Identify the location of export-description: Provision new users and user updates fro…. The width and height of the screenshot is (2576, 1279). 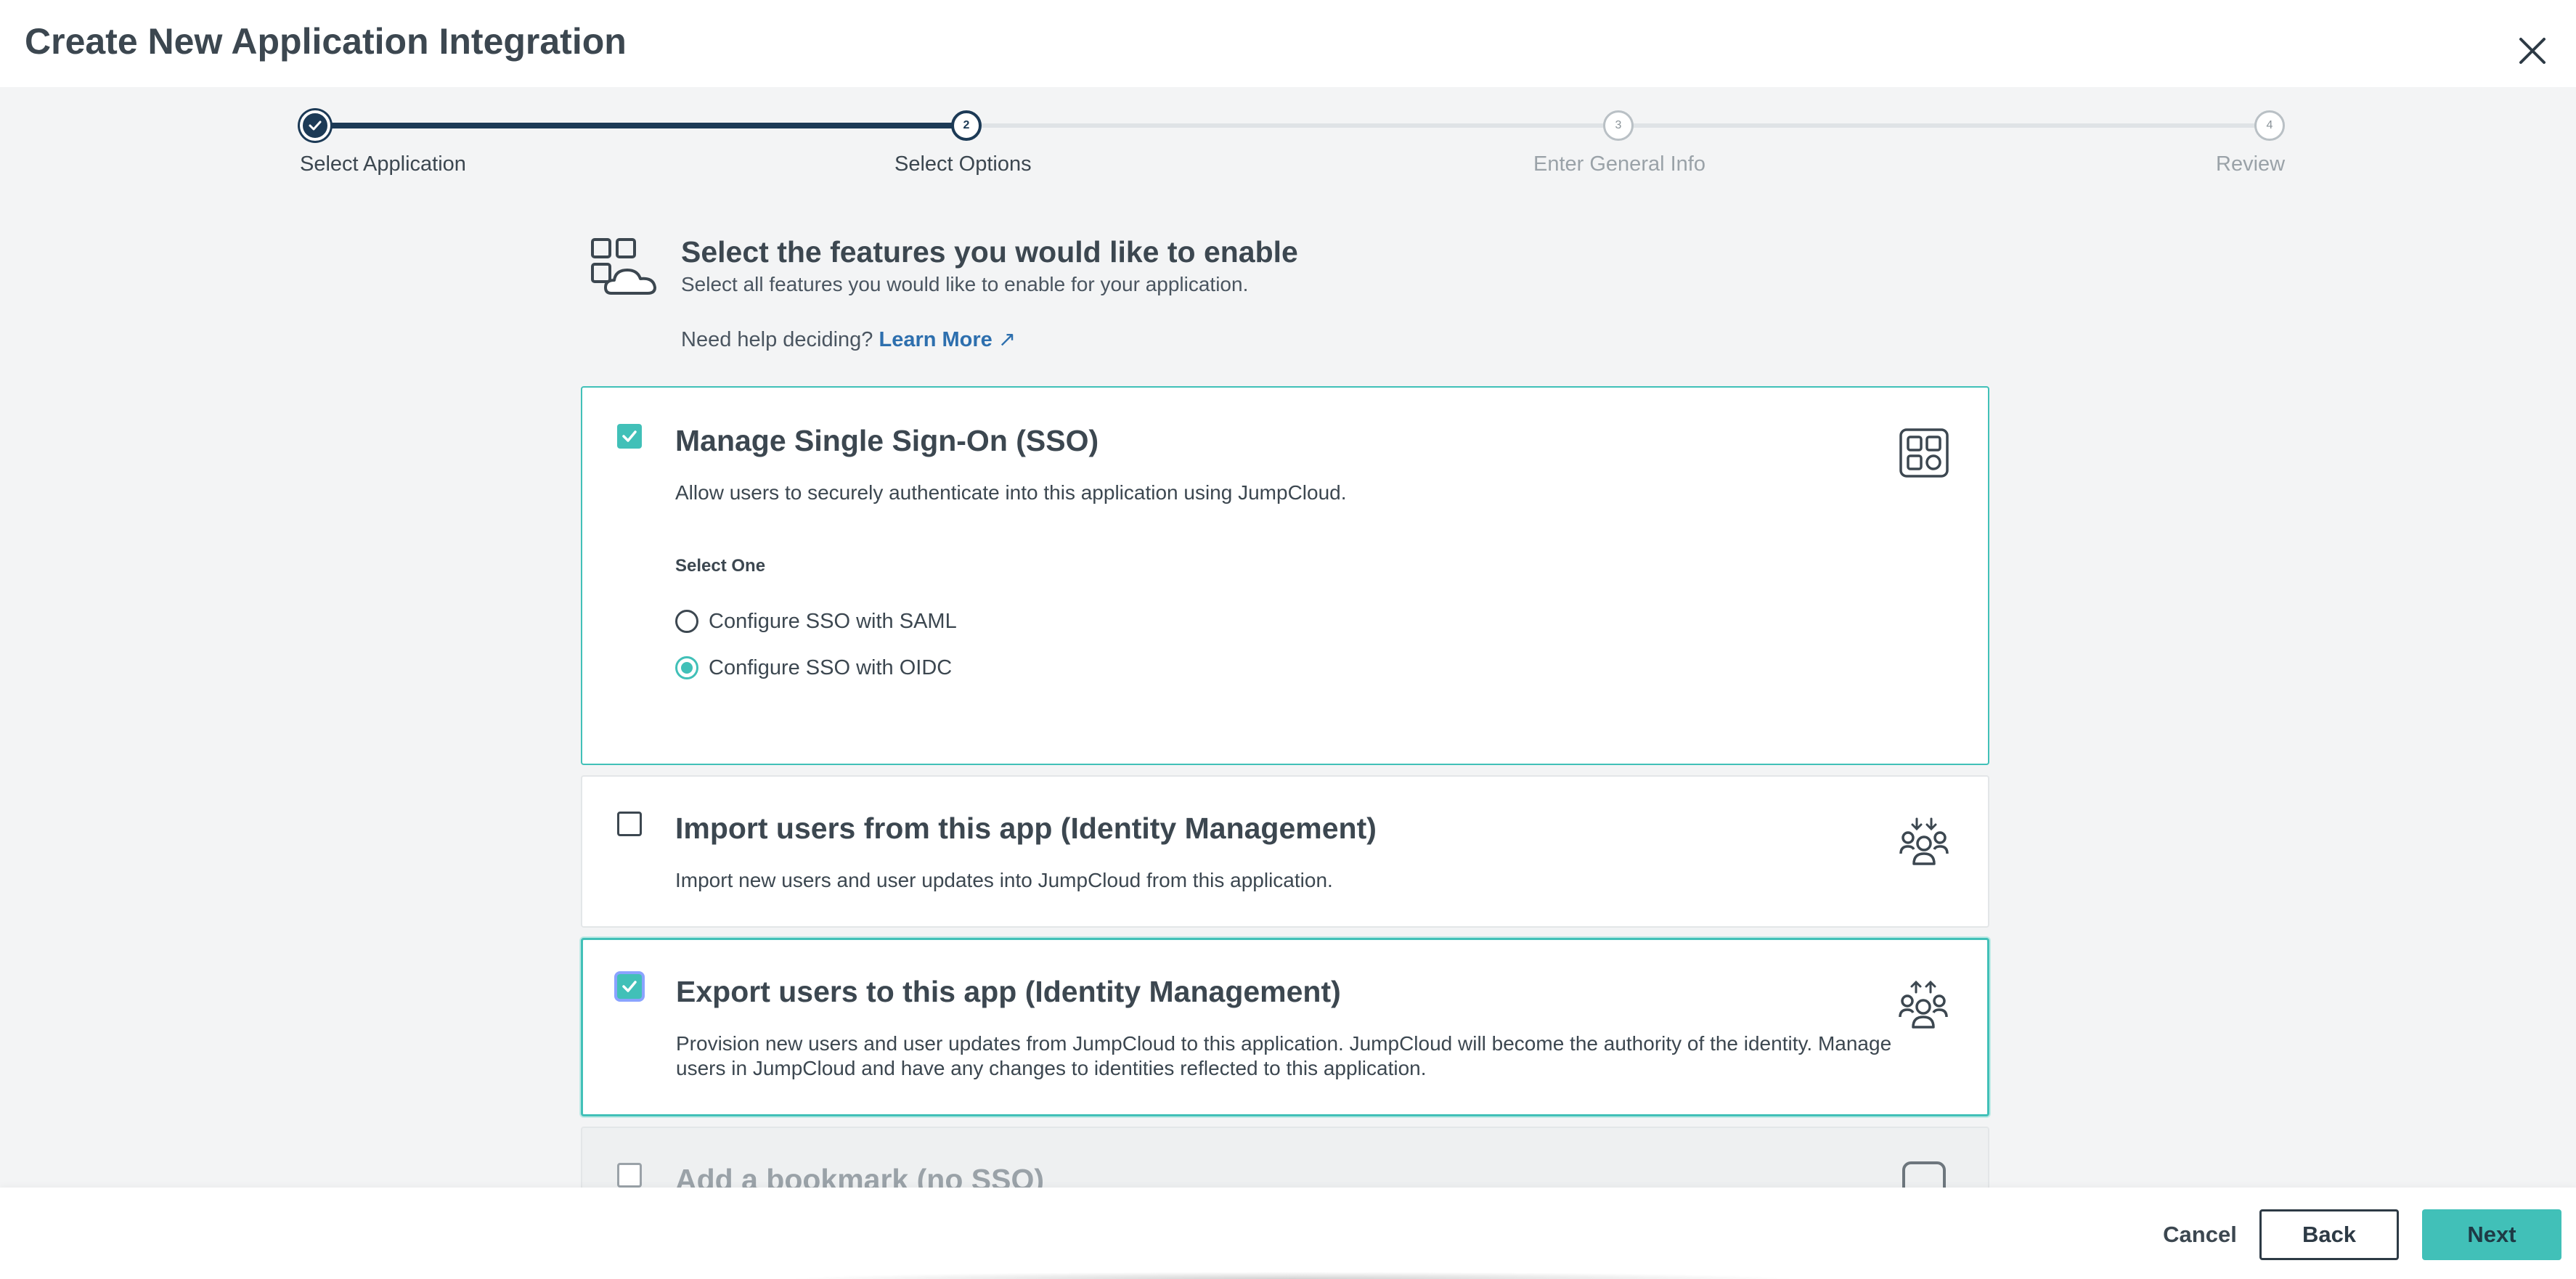
(1284, 1055).